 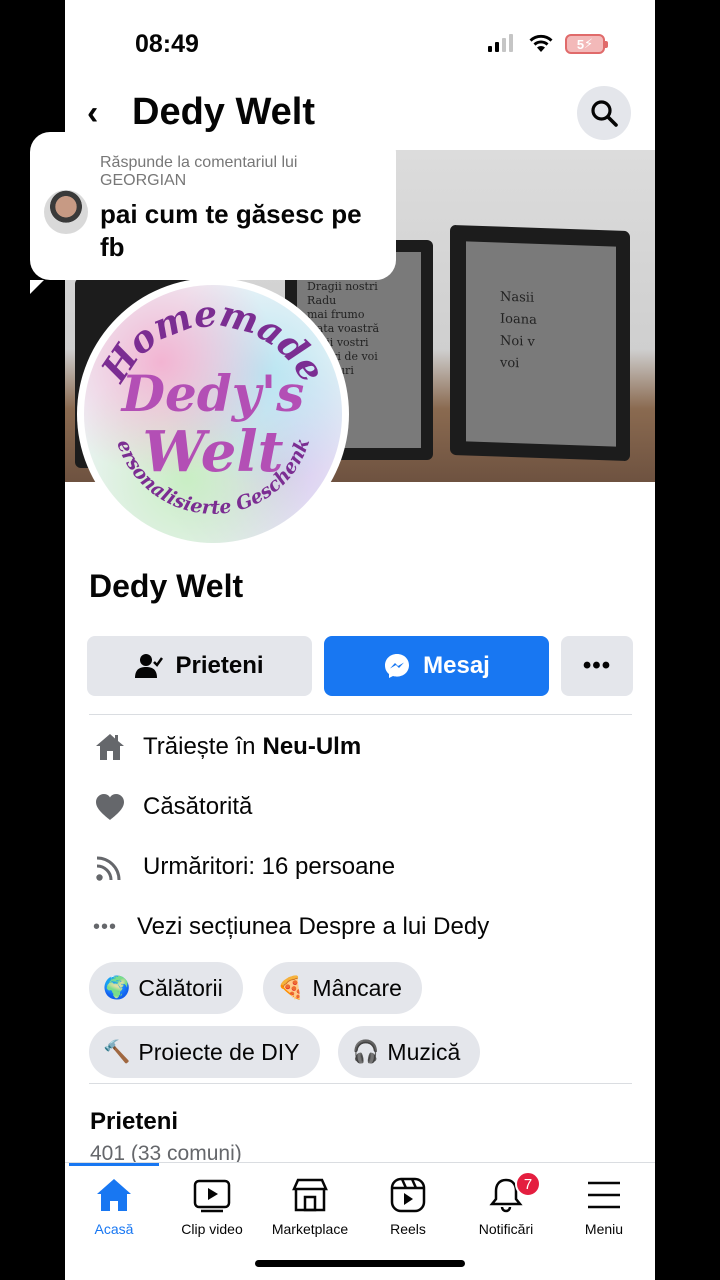 What do you see at coordinates (604, 1229) in the screenshot?
I see `nav-label: Meniu` at bounding box center [604, 1229].